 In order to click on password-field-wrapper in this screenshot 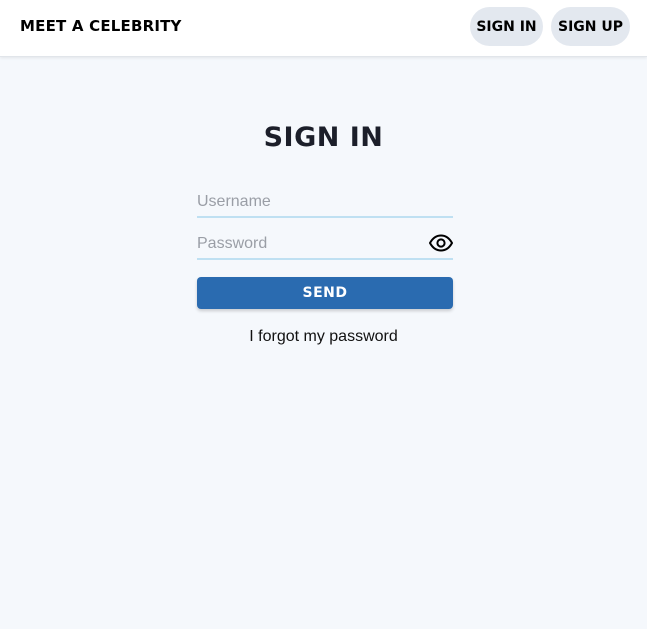, I will do `click(325, 245)`.